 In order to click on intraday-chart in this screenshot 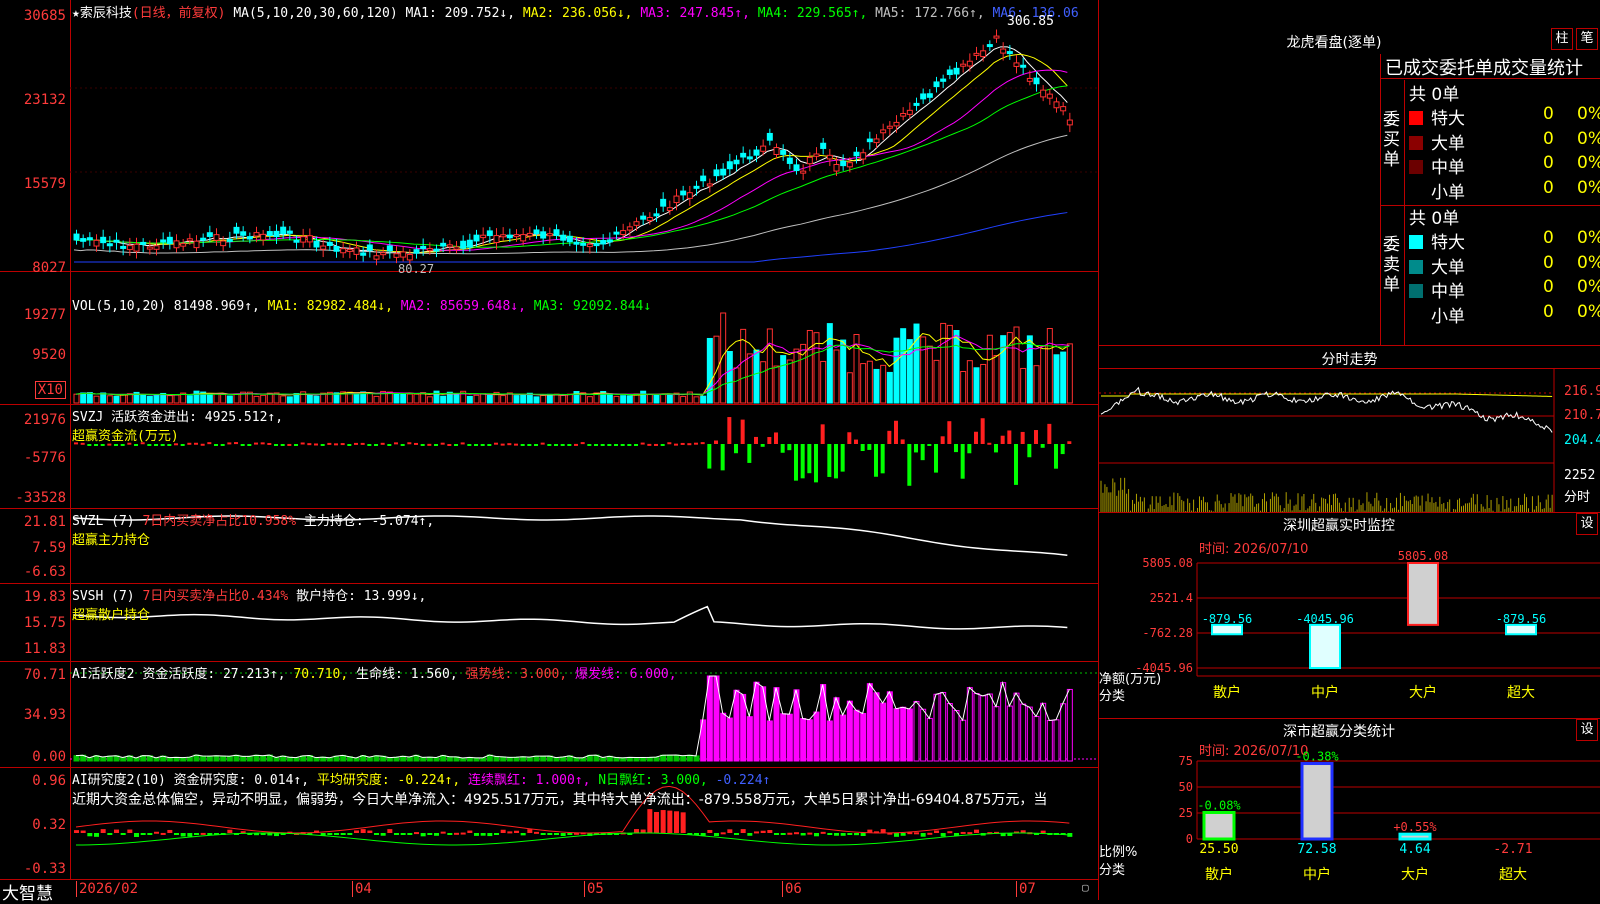, I will do `click(1349, 429)`.